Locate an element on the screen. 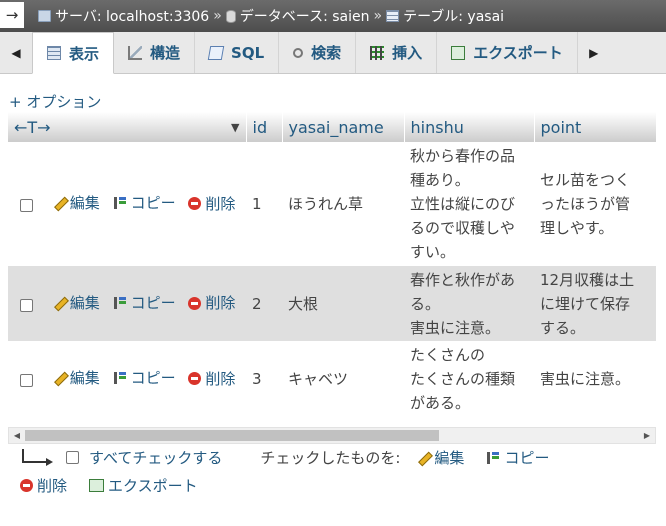  bulk-delete-button: 削除 is located at coordinates (43, 485).